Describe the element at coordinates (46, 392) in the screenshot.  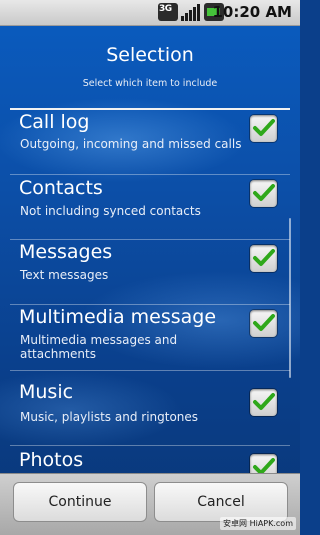
I see `item-label: Music` at that location.